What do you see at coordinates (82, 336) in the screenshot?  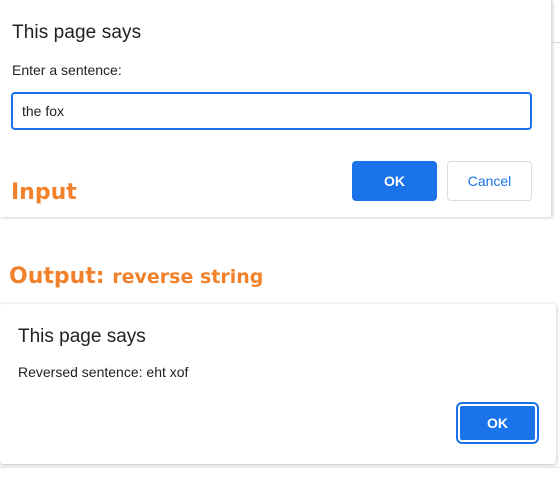 I see `alert-dialog-title: This page says` at bounding box center [82, 336].